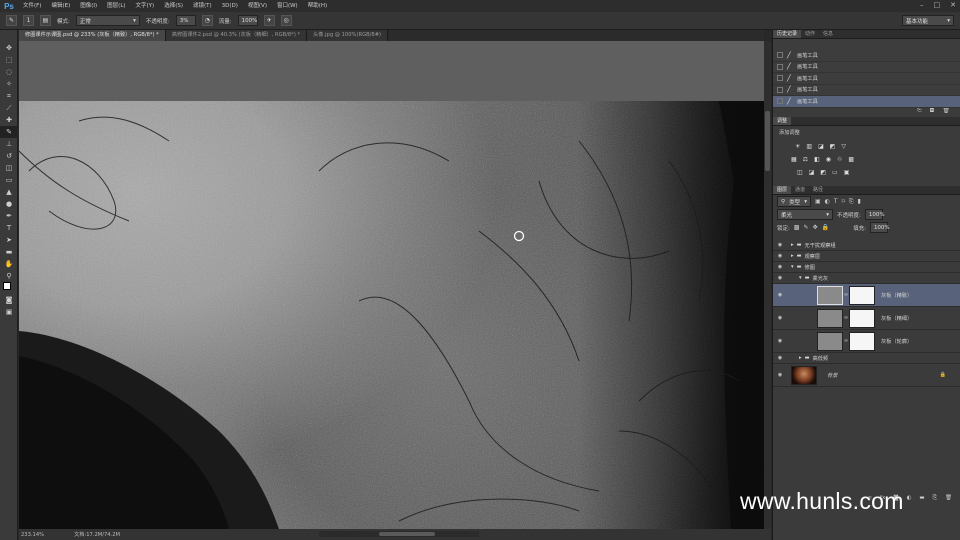 The image size is (960, 540). What do you see at coordinates (828, 159) in the screenshot?
I see `photo-filter-icon: ◉` at bounding box center [828, 159].